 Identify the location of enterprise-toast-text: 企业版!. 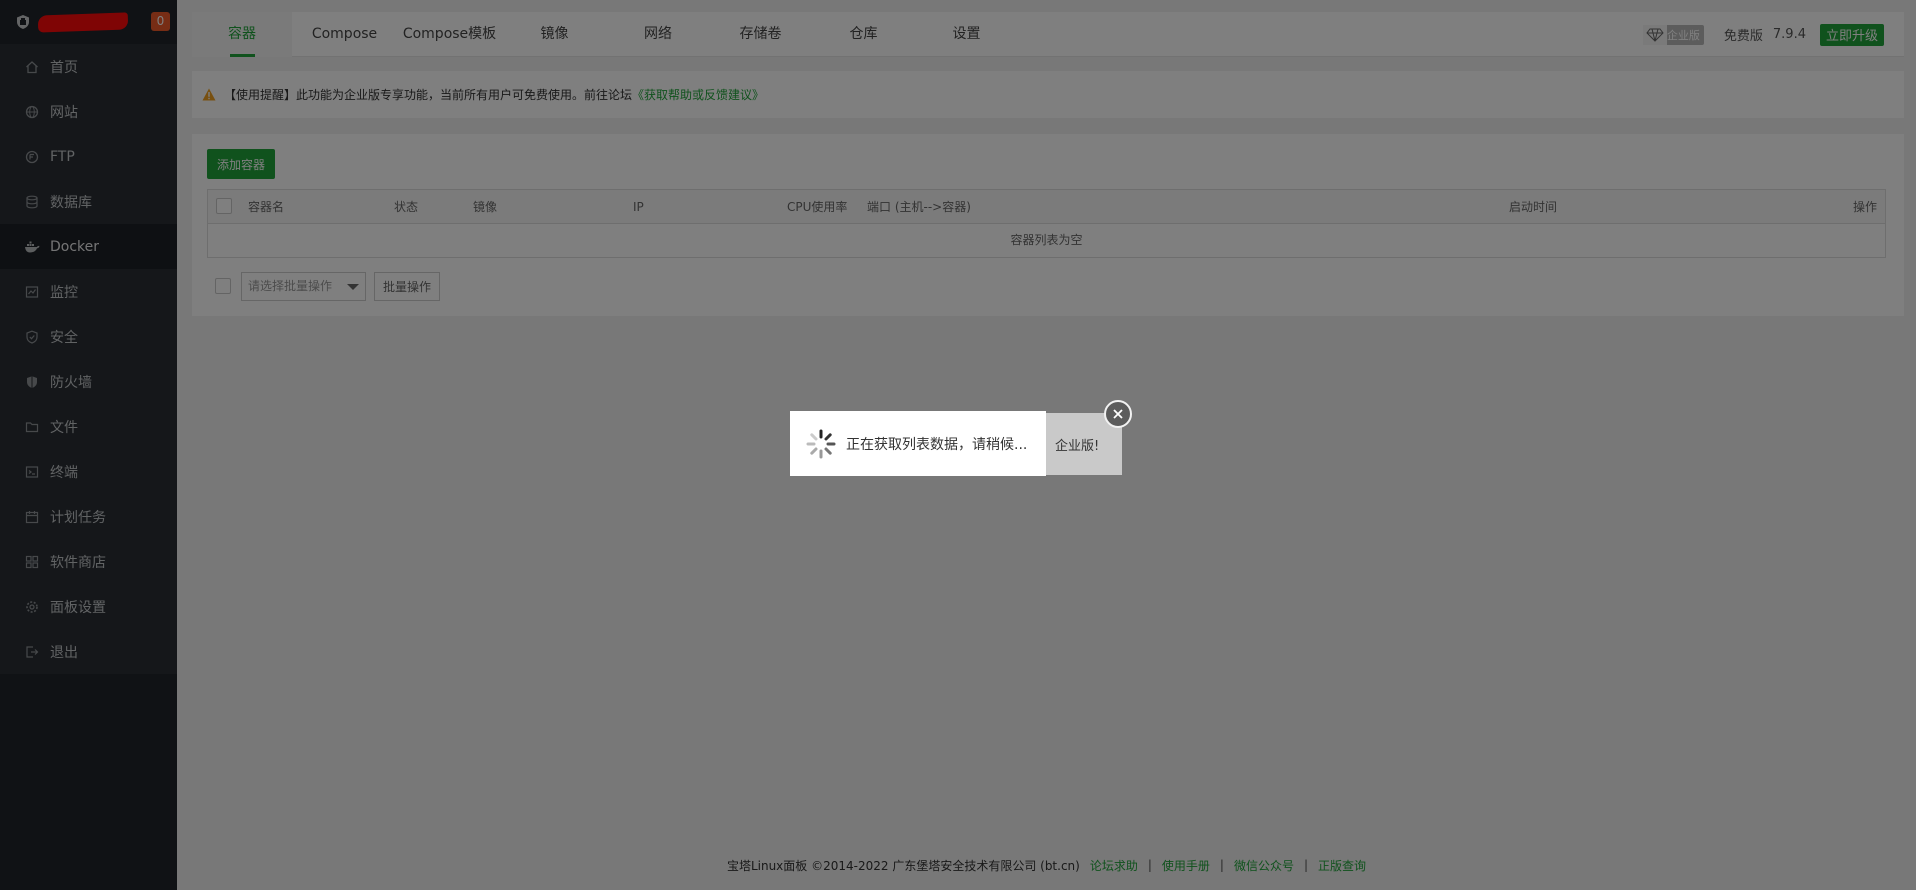
(1077, 446).